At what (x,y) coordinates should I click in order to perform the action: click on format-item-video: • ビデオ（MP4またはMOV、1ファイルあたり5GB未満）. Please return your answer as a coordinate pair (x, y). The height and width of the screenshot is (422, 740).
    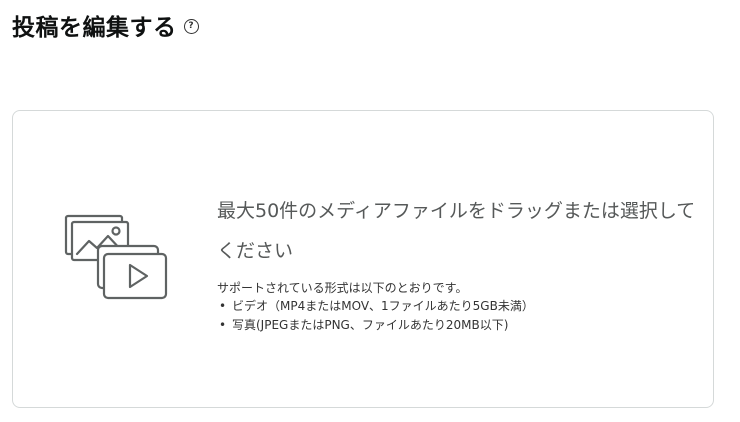
    Looking at the image, I should click on (463, 306).